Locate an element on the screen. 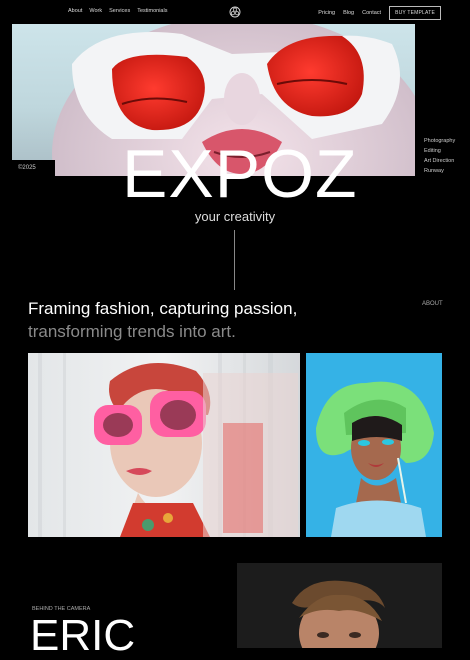 The image size is (470, 660). service-item-runway: Runway is located at coordinates (447, 171).